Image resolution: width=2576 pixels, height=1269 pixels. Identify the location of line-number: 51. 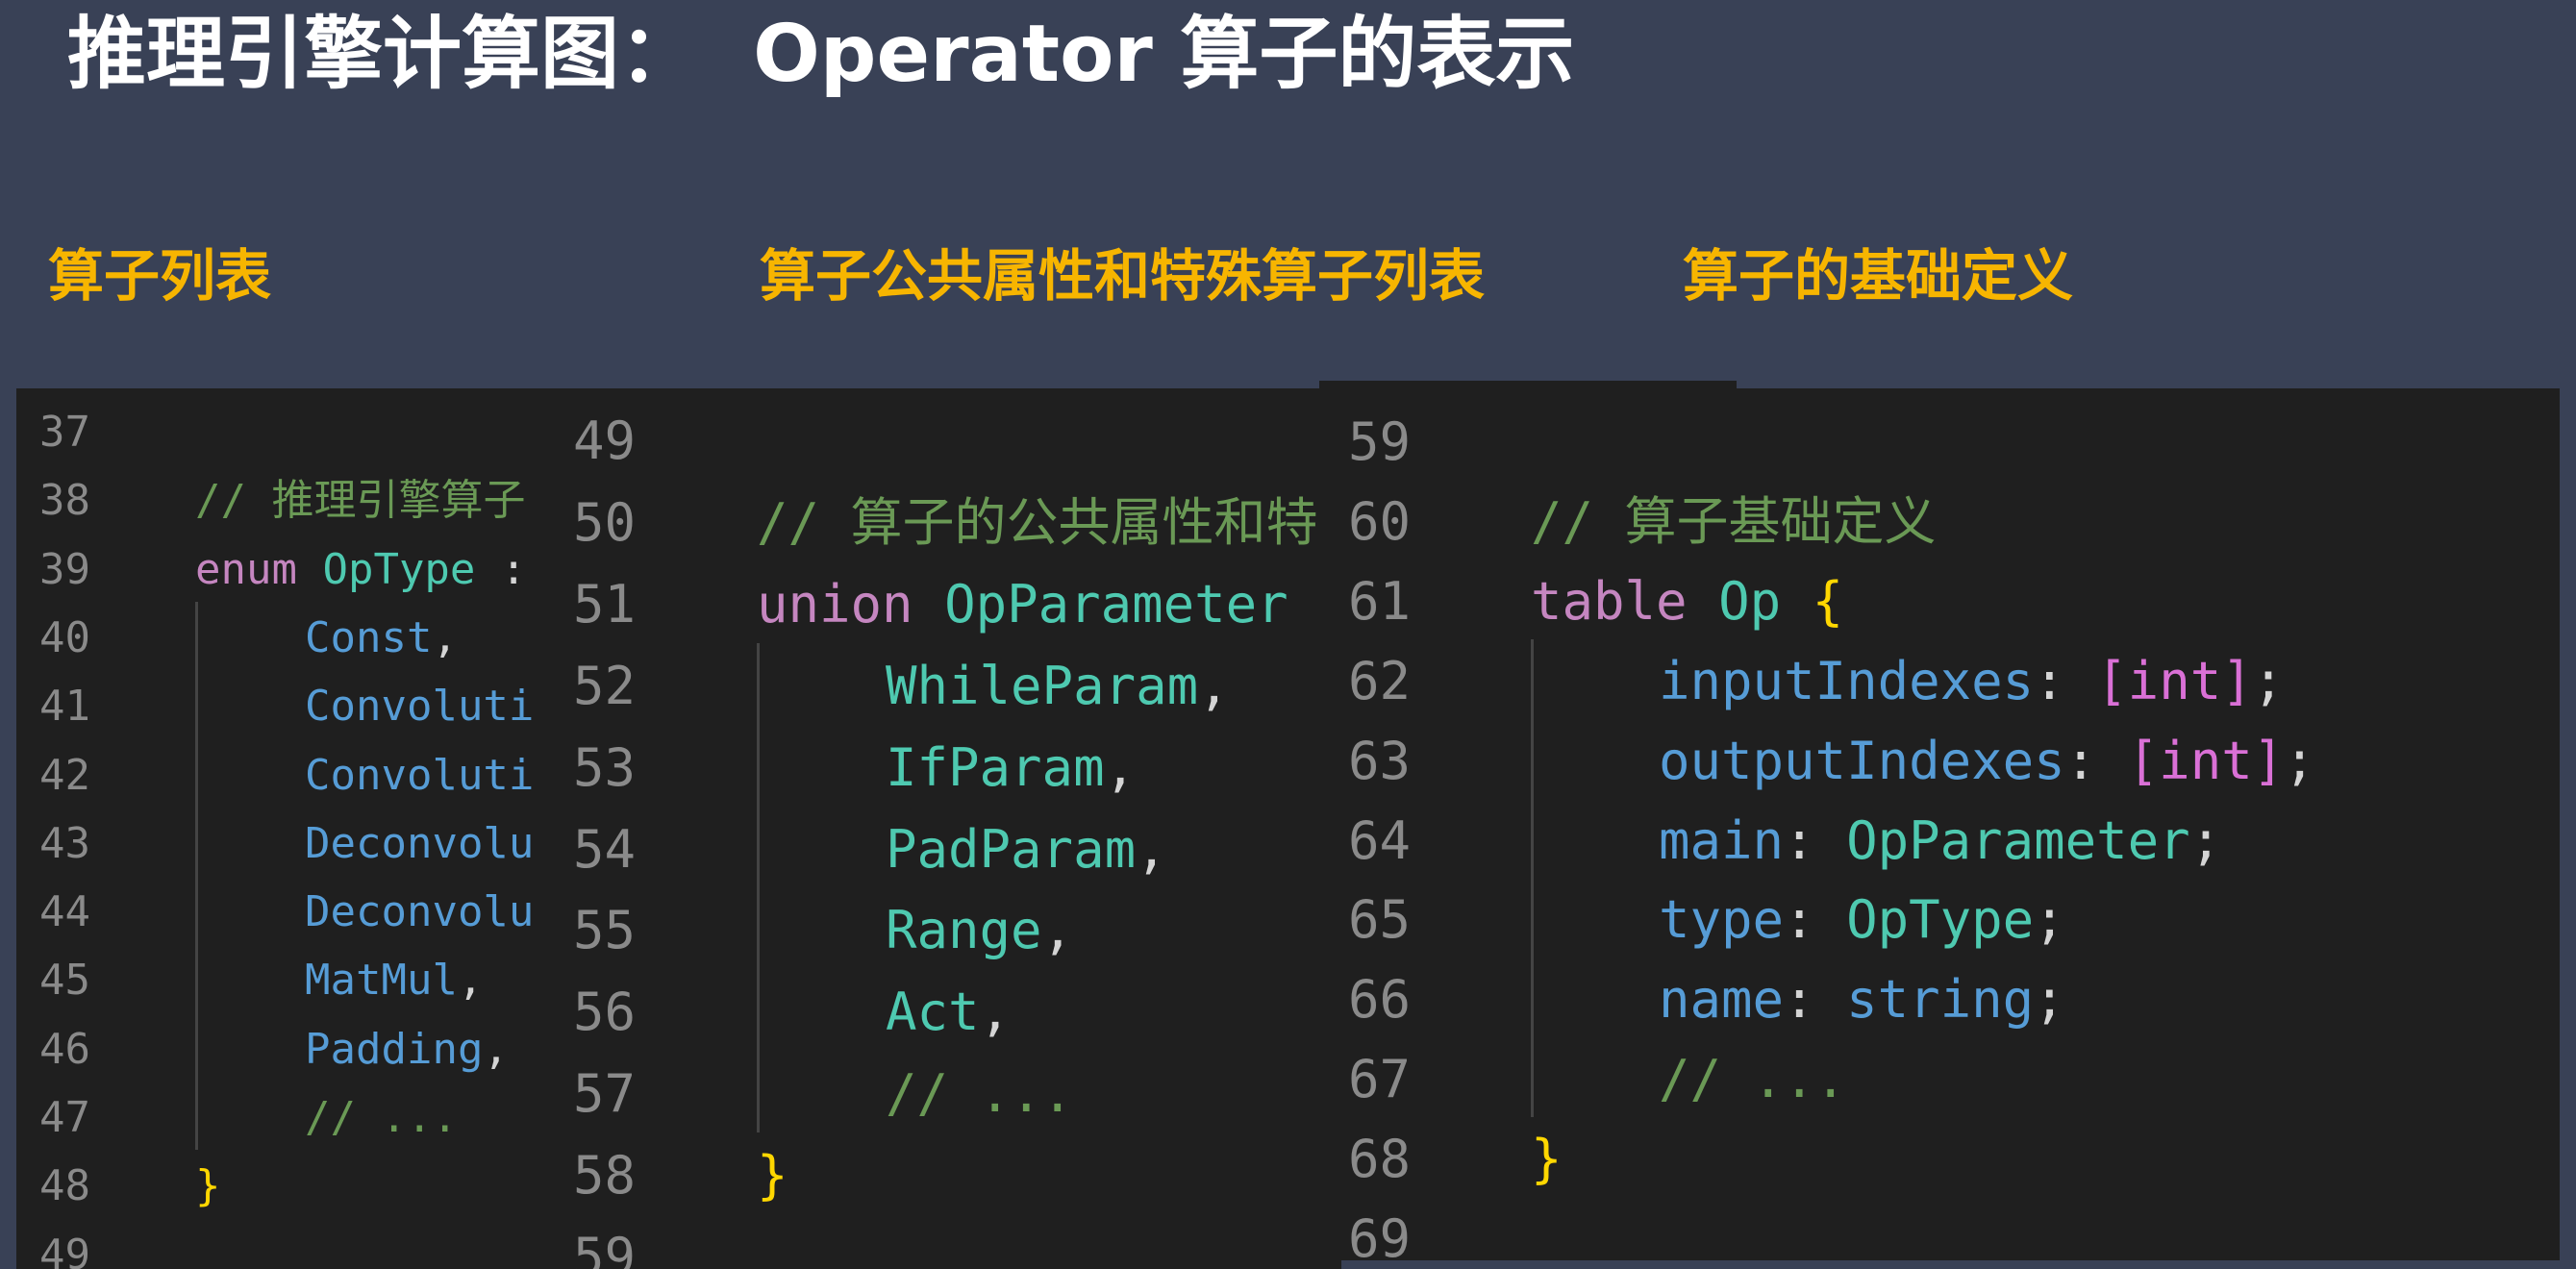
(605, 603).